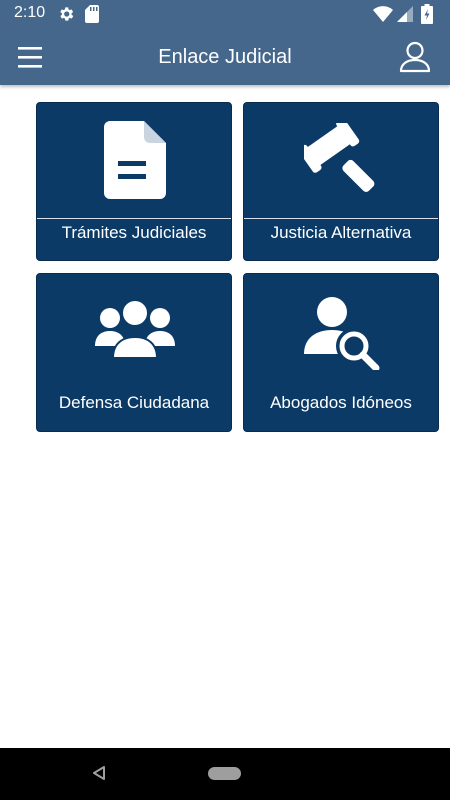 The image size is (450, 800). Describe the element at coordinates (415, 57) in the screenshot. I see `user-profile-icon` at that location.